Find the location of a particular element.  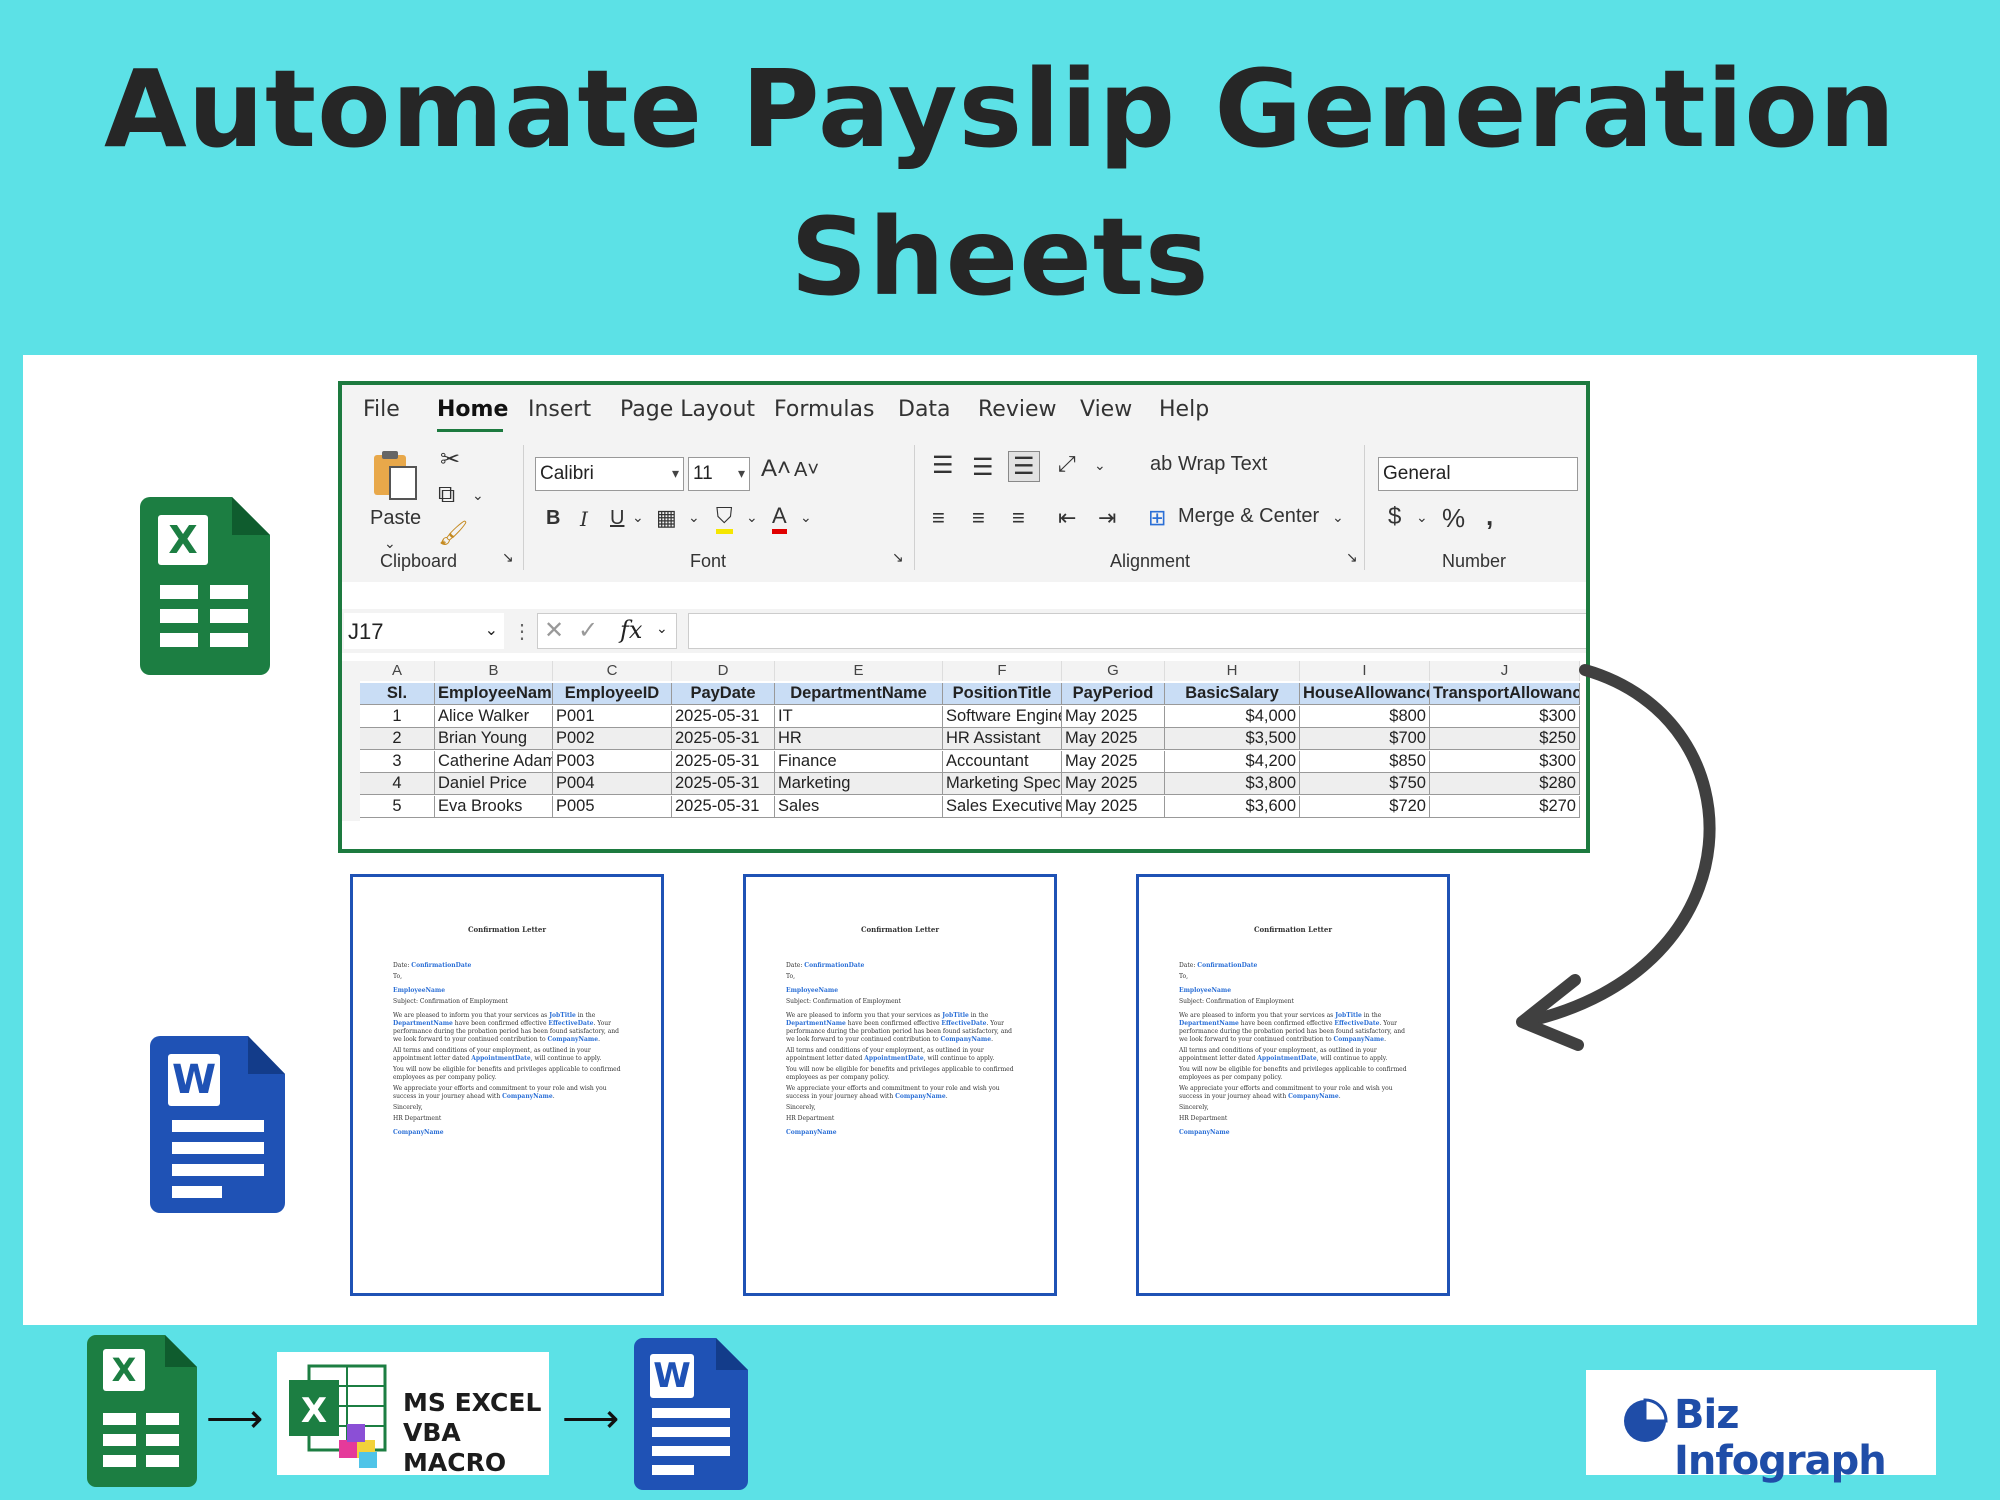

paste-button: Paste is located at coordinates (395, 518).